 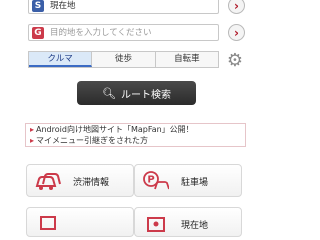 What do you see at coordinates (195, 183) in the screenshot?
I see `menu-tile-label: 駐車場` at bounding box center [195, 183].